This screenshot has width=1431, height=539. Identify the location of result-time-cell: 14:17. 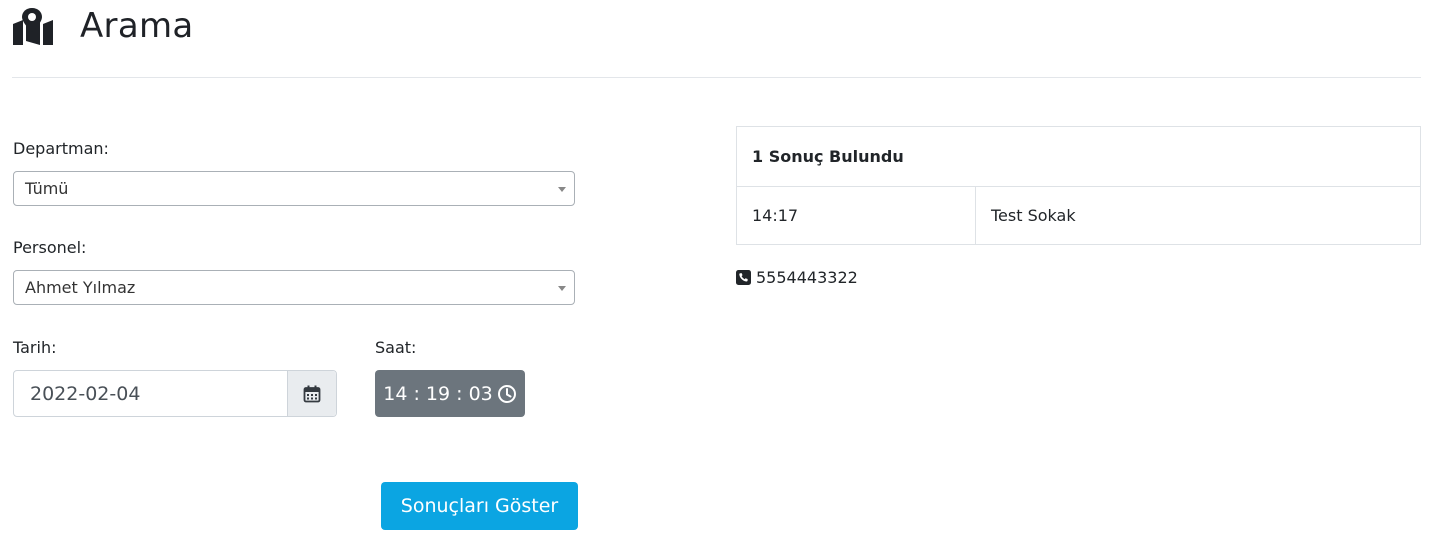
(856, 216).